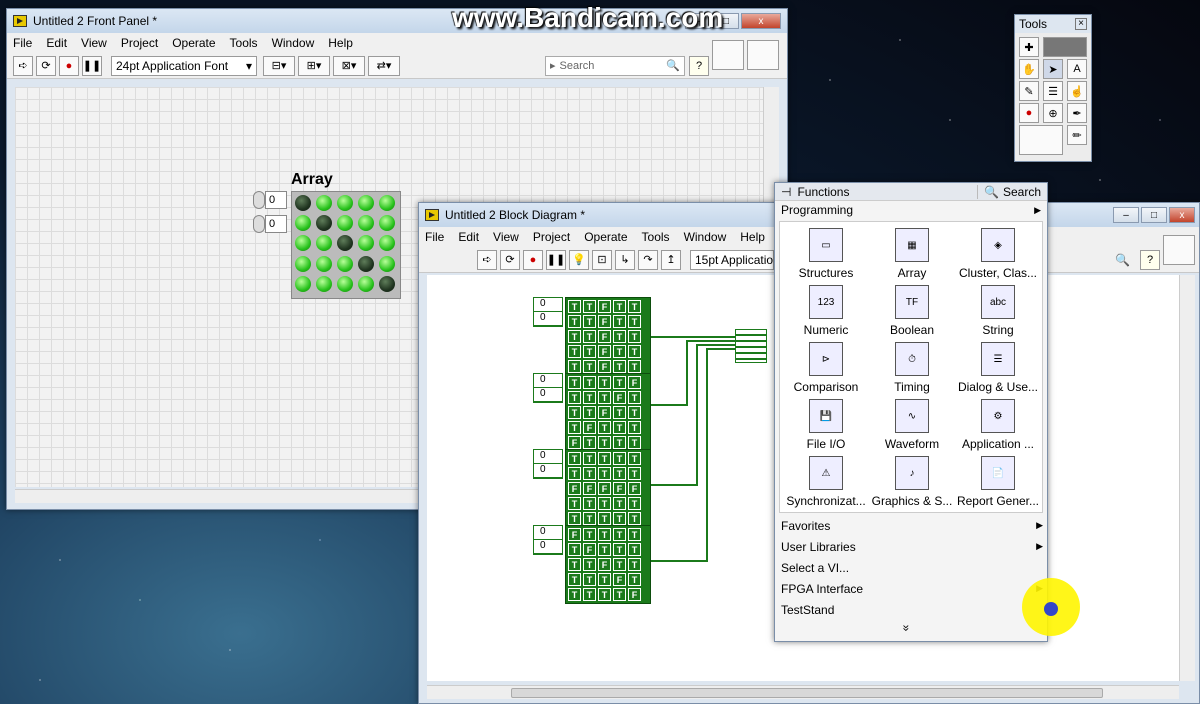 This screenshot has height=704, width=1200. Describe the element at coordinates (751, 346) in the screenshot. I see `build-array-node` at that location.